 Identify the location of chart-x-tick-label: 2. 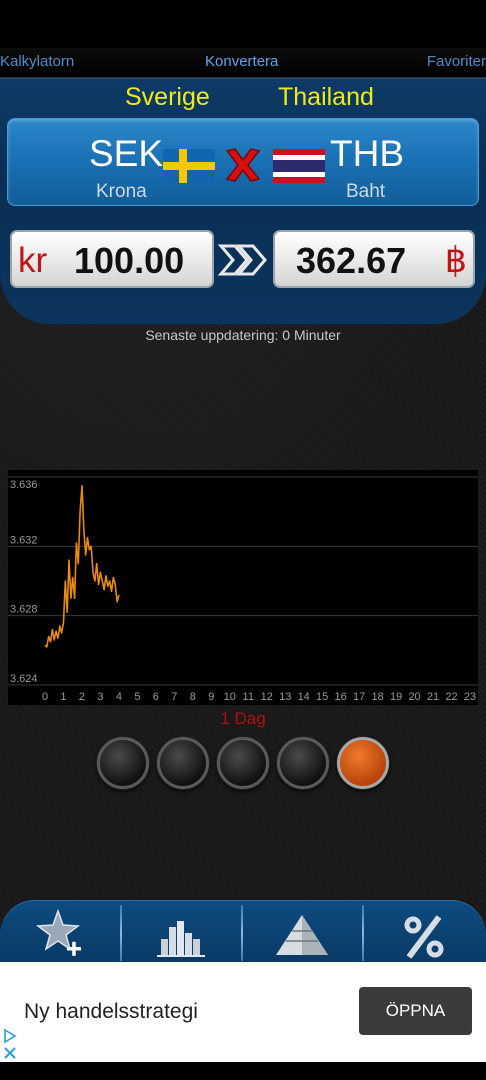
(82, 697).